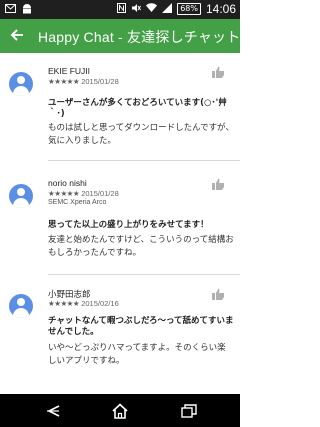  What do you see at coordinates (138, 37) in the screenshot?
I see `app-title: Happy Chat - 友達探しチャット` at bounding box center [138, 37].